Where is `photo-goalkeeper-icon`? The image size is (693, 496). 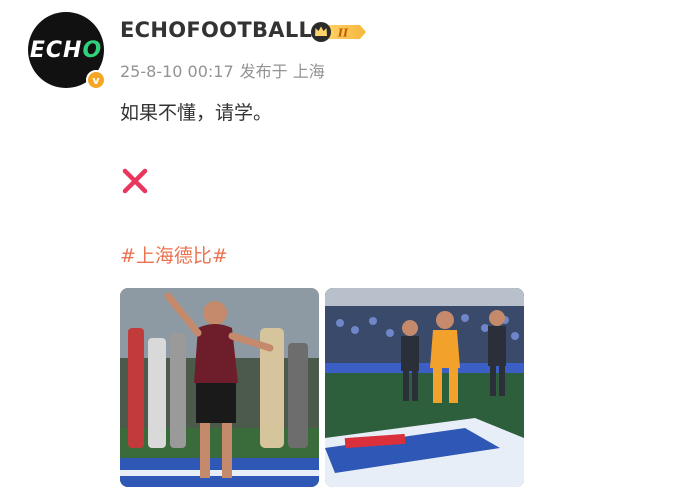
photo-goalkeeper-icon is located at coordinates (424, 387).